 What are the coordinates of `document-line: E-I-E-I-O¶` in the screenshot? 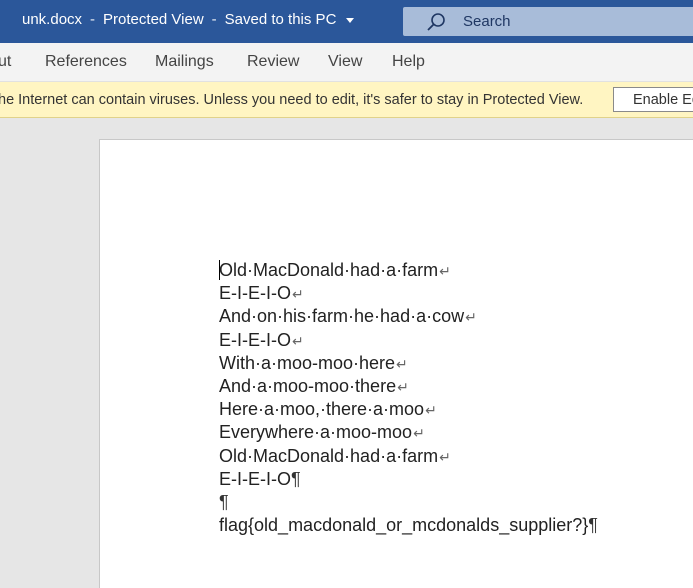 It's located at (408, 479).